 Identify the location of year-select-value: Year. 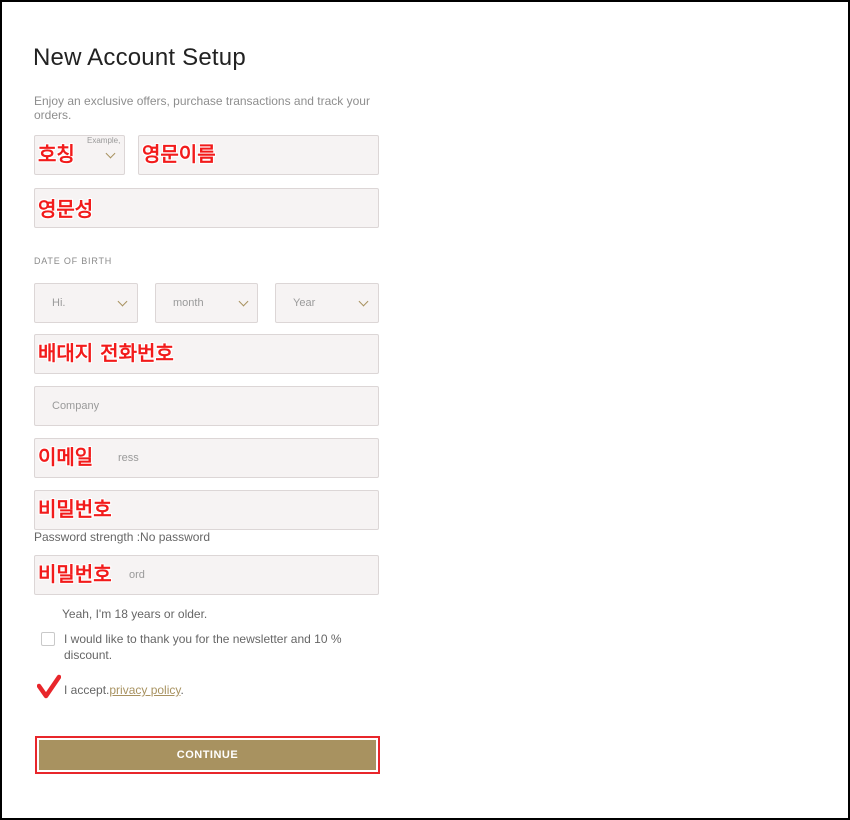
(304, 303).